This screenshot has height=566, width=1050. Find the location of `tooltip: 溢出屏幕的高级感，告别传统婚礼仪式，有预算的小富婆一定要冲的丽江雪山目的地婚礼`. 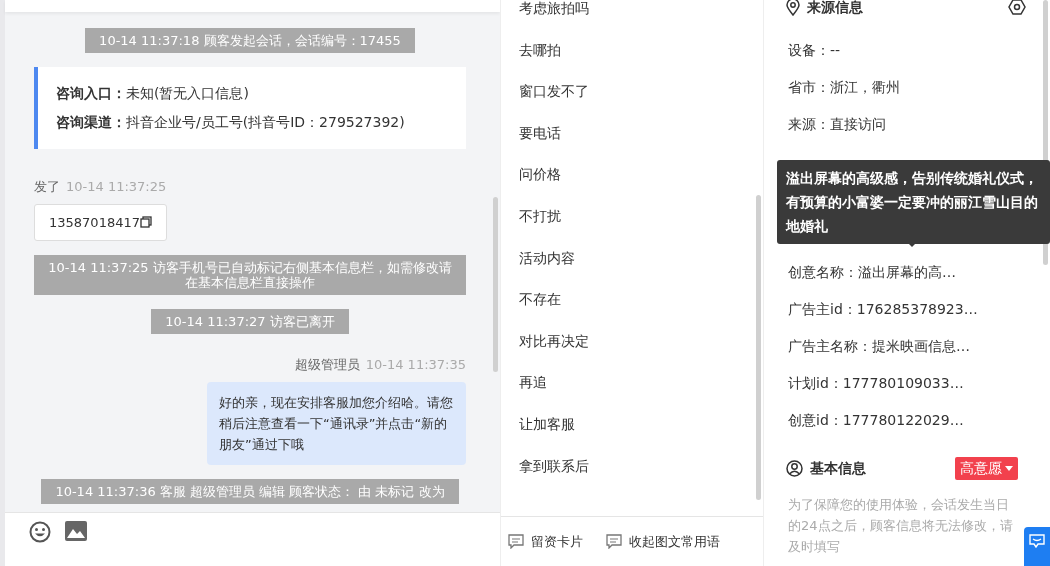

tooltip: 溢出屏幕的高级感，告别传统婚礼仪式，有预算的小富婆一定要冲的丽江雪山目的地婚礼 is located at coordinates (913, 202).